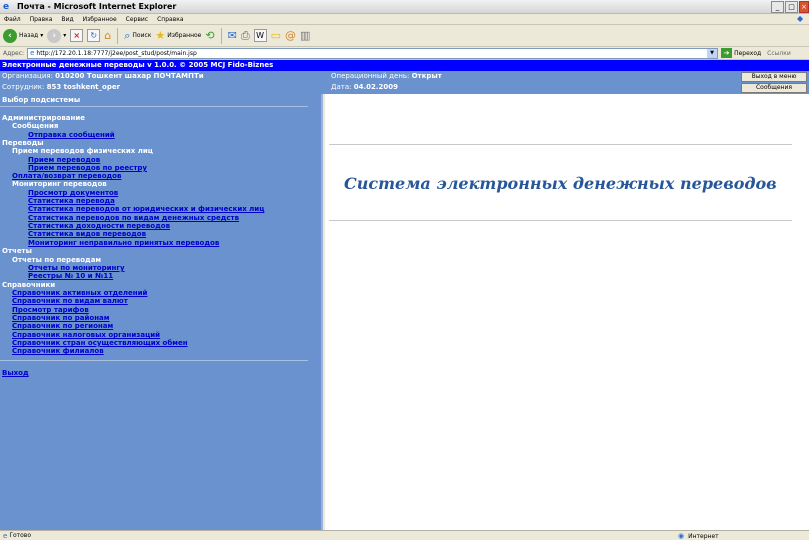  Describe the element at coordinates (712, 53) in the screenshot. I see `address-dropdown-icon: ▼` at that location.